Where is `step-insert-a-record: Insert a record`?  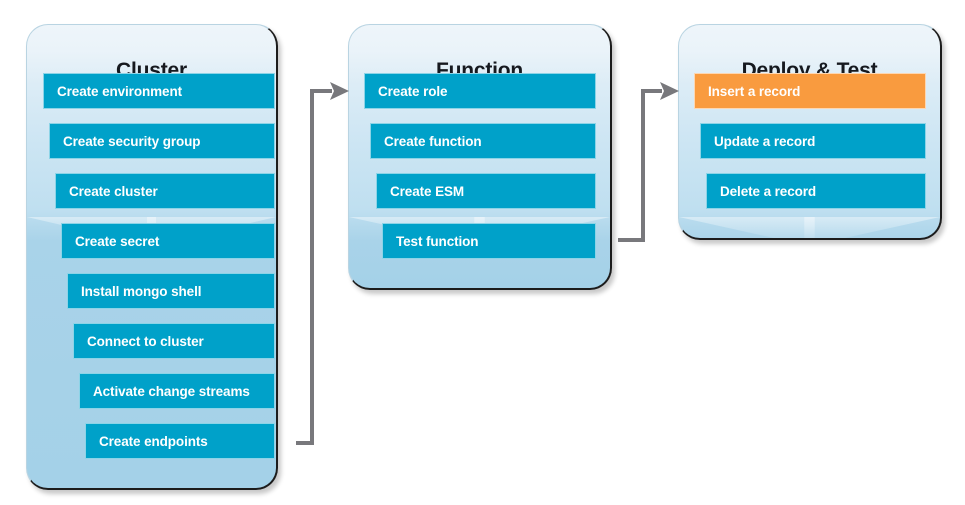
step-insert-a-record: Insert a record is located at coordinates (810, 91).